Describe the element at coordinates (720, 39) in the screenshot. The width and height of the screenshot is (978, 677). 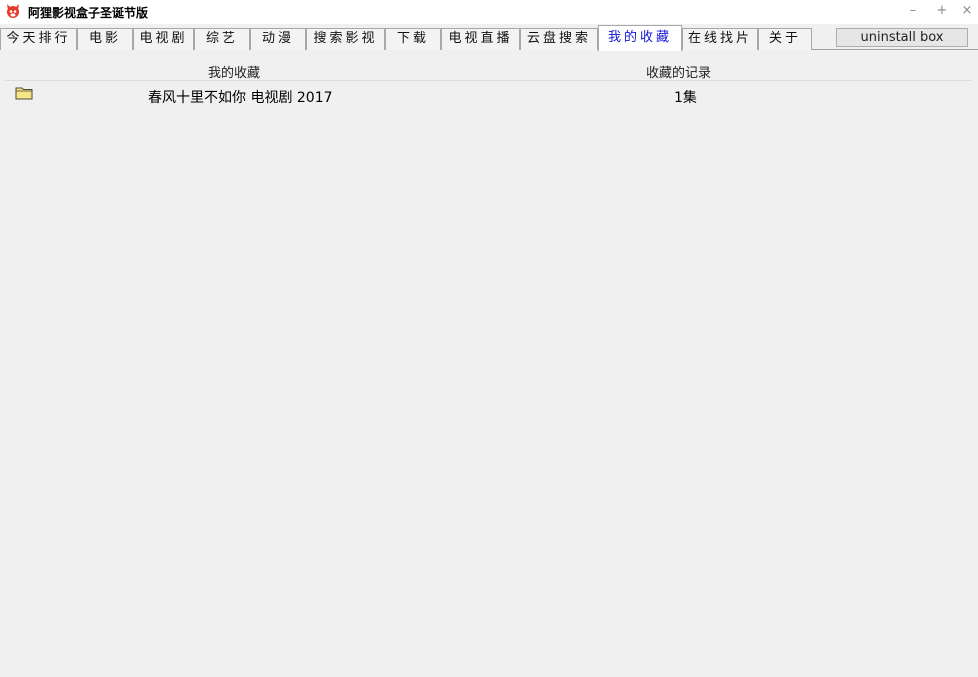
I see `tab-online-find: 在线找片` at that location.